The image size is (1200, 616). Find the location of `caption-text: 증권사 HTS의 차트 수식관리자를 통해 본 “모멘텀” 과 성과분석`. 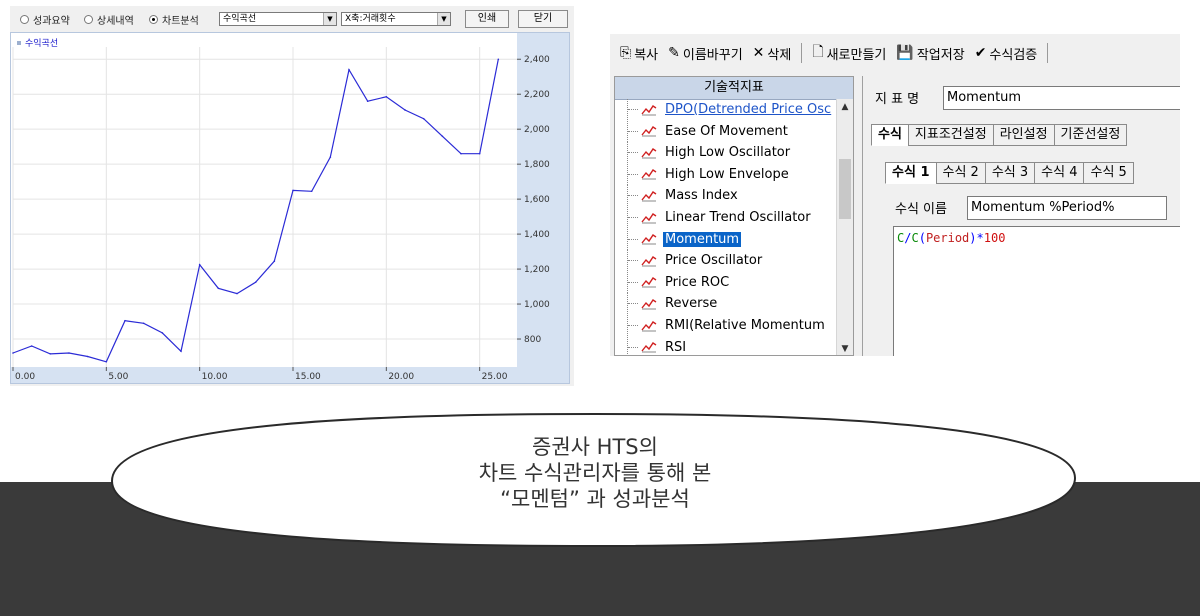

caption-text: 증권사 HTS의 차트 수식관리자를 통해 본 “모멘텀” 과 성과분석 is located at coordinates (595, 473).